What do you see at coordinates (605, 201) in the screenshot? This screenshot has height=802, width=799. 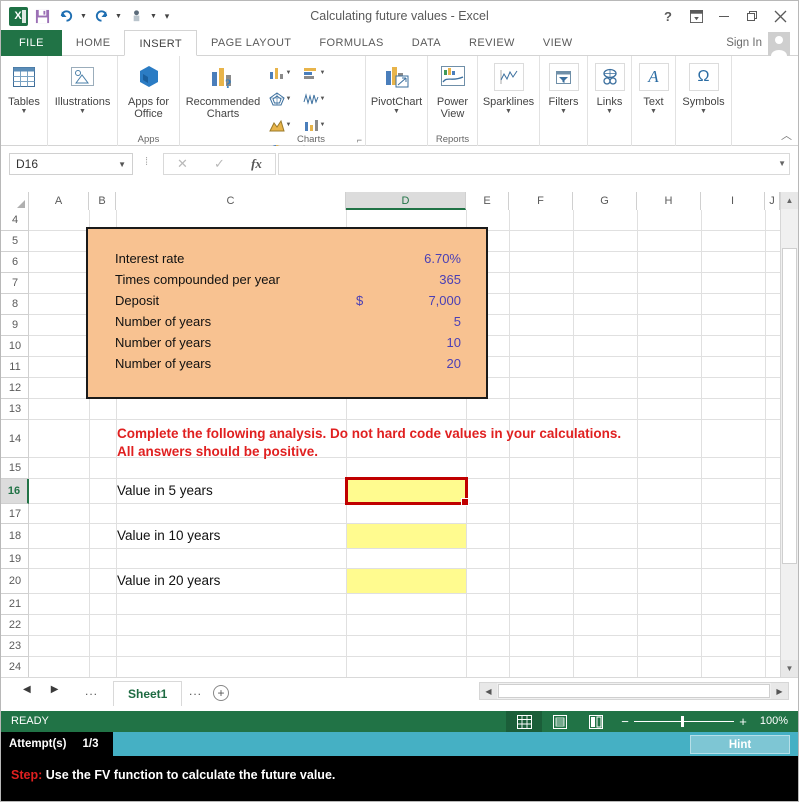 I see `column-header-g: G` at bounding box center [605, 201].